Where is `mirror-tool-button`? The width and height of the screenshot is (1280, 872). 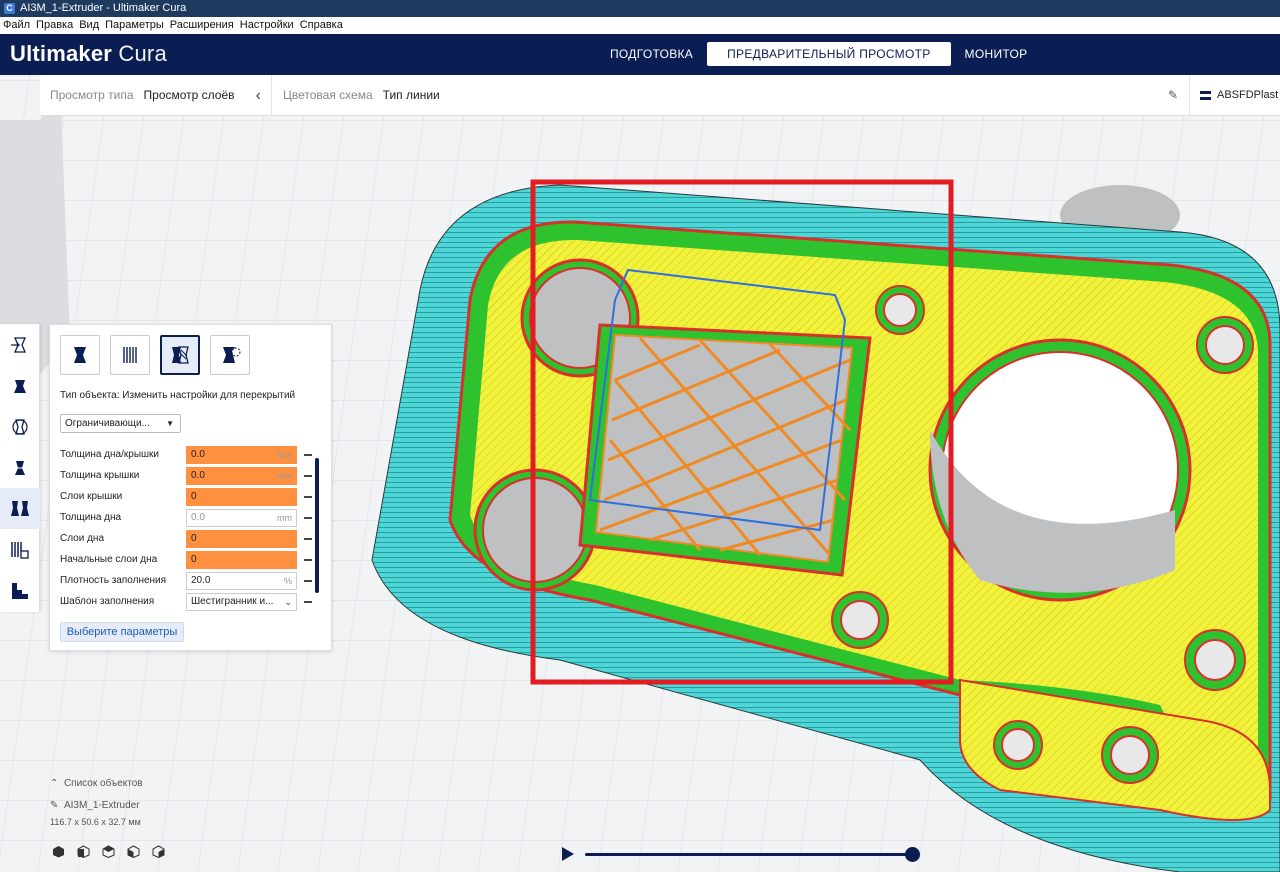 mirror-tool-button is located at coordinates (20, 467).